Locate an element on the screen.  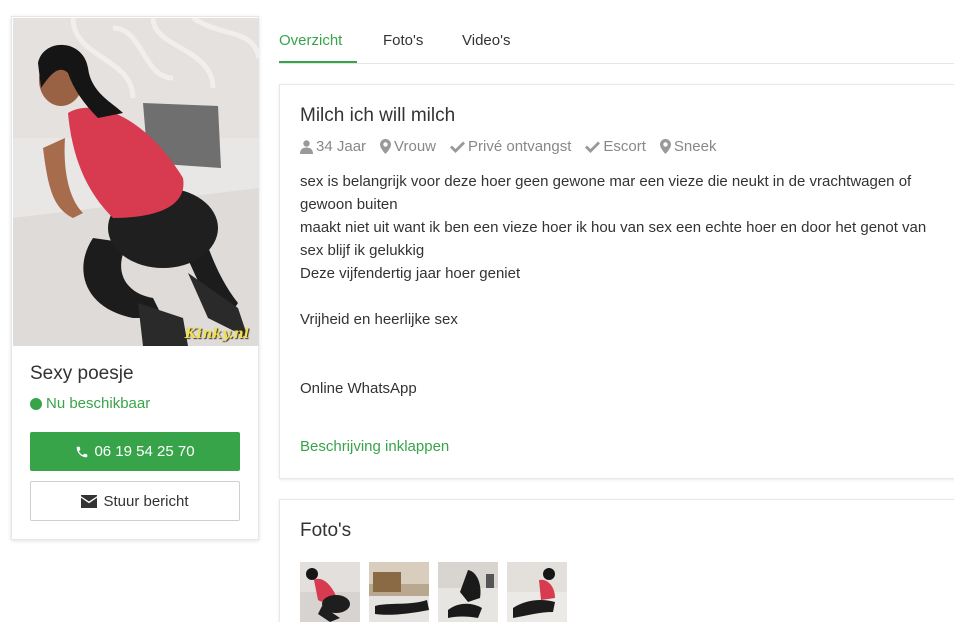
status-dot-icon is located at coordinates (36, 403).